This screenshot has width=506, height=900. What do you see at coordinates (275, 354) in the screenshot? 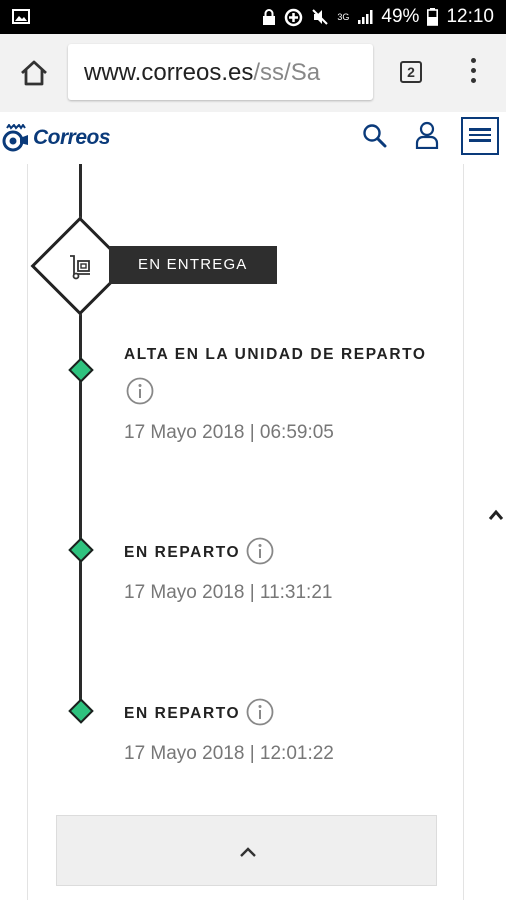
I see `event-title-1: ALTA EN LA UNIDAD DE REPARTO` at bounding box center [275, 354].